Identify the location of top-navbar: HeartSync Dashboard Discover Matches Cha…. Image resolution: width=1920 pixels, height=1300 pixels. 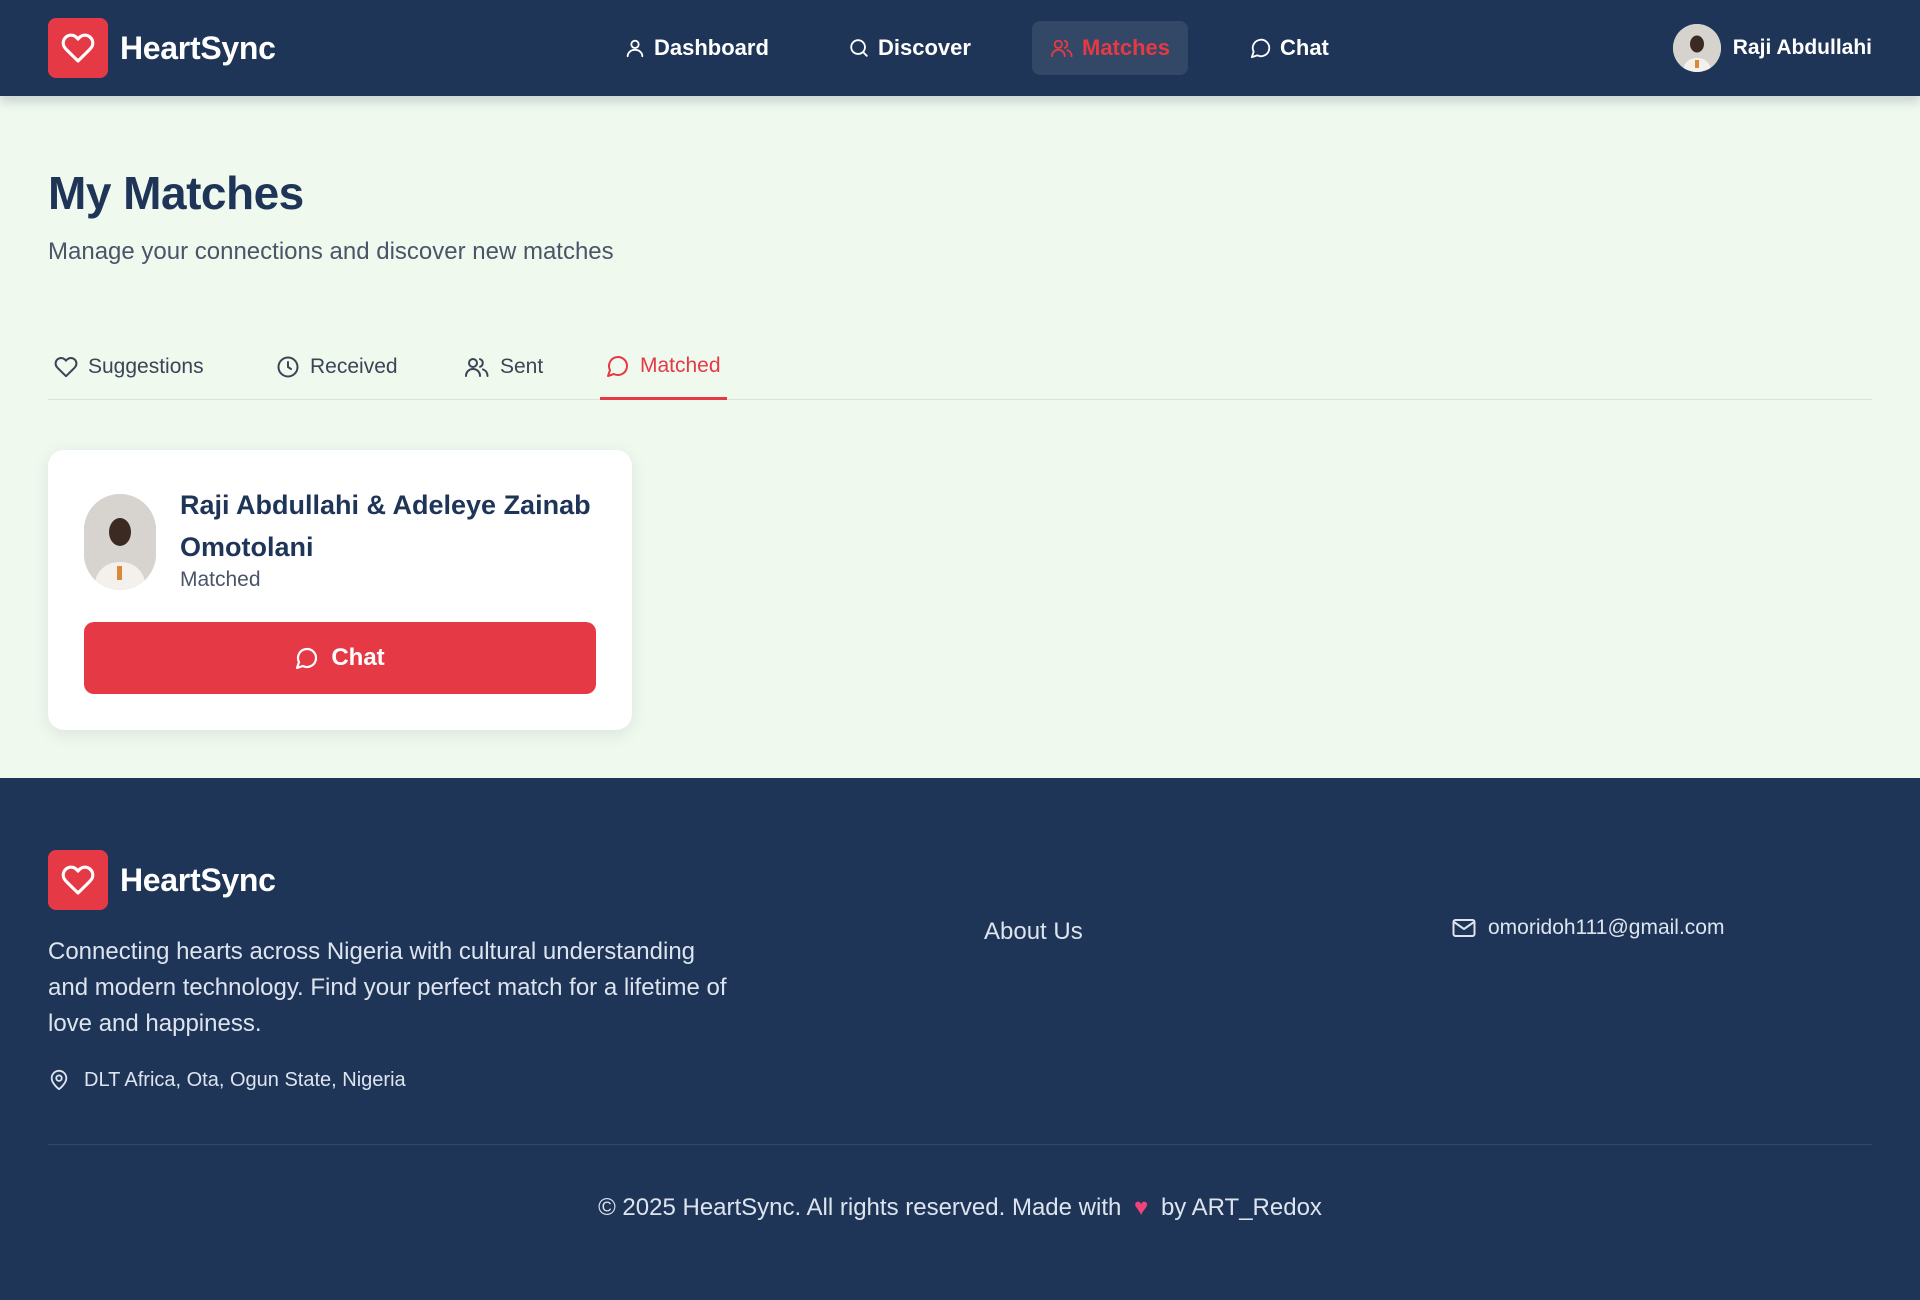
(960, 48).